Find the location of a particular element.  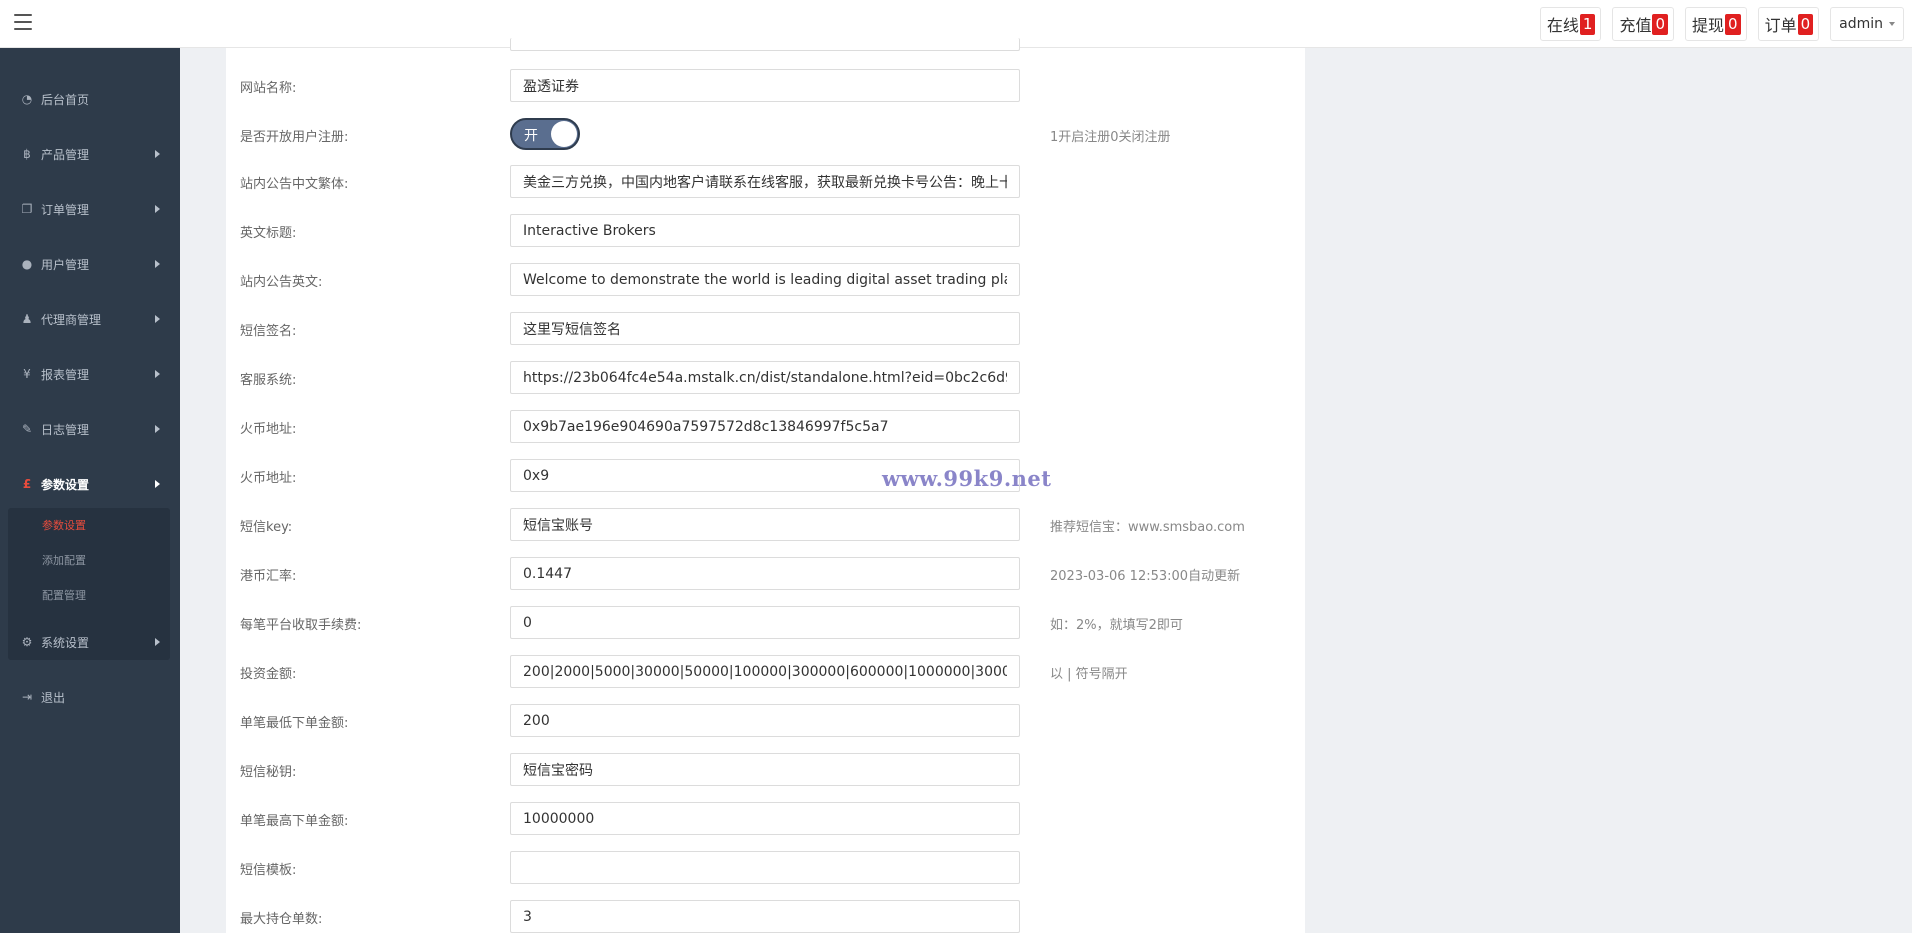

copy-icon: ❐ is located at coordinates (27, 209).